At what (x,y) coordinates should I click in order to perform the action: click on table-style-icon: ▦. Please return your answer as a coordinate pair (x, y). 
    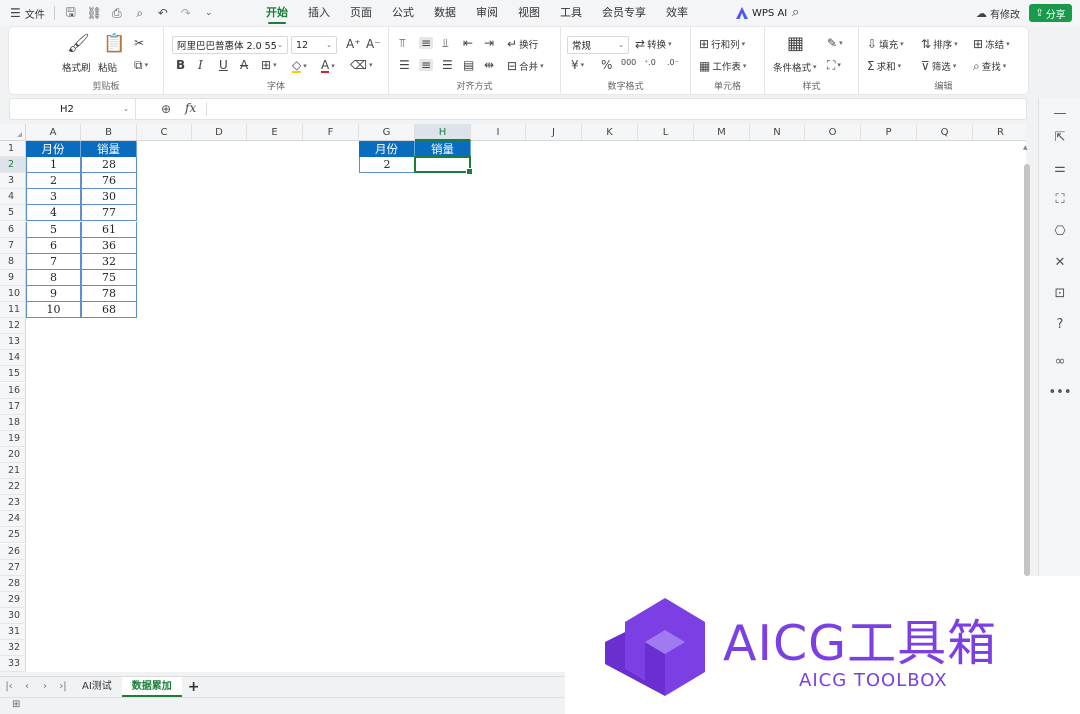
    Looking at the image, I should click on (795, 44).